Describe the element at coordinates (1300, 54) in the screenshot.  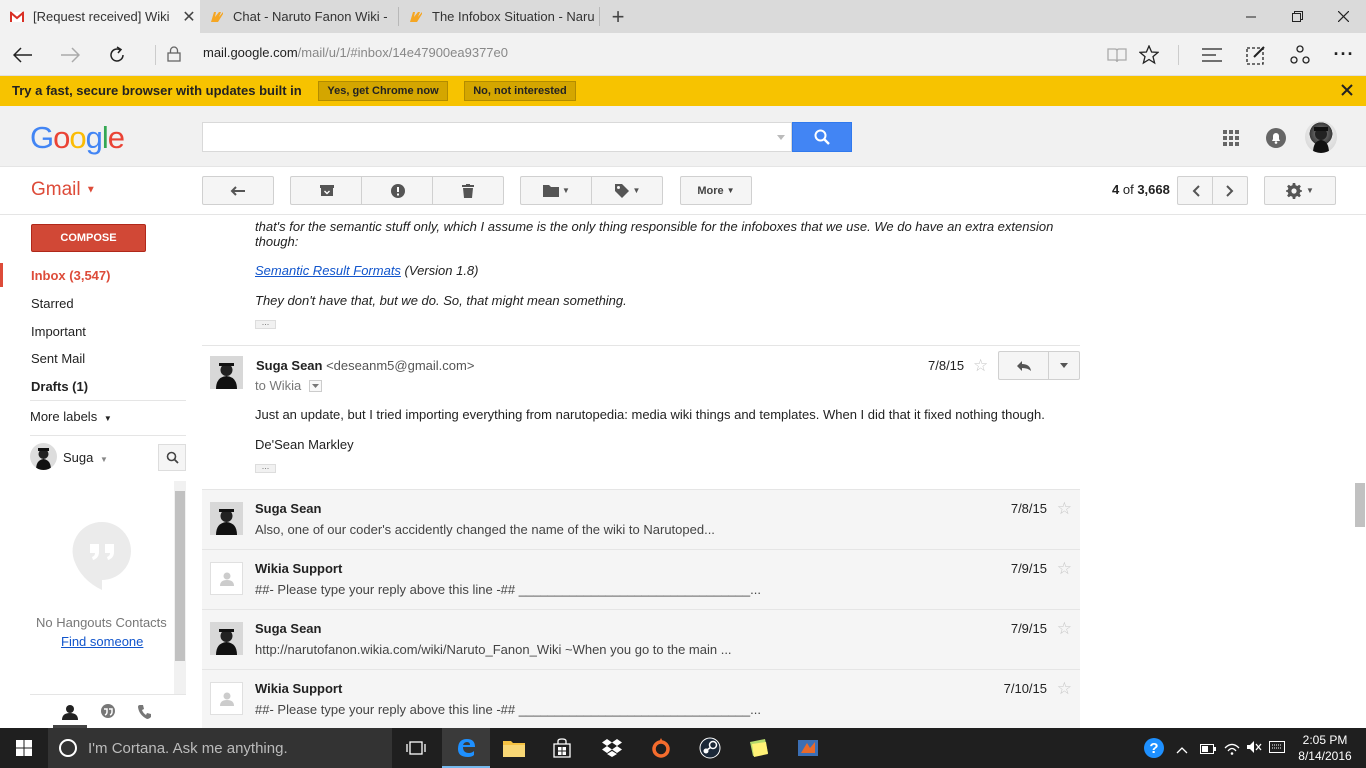
I see `share-button` at that location.